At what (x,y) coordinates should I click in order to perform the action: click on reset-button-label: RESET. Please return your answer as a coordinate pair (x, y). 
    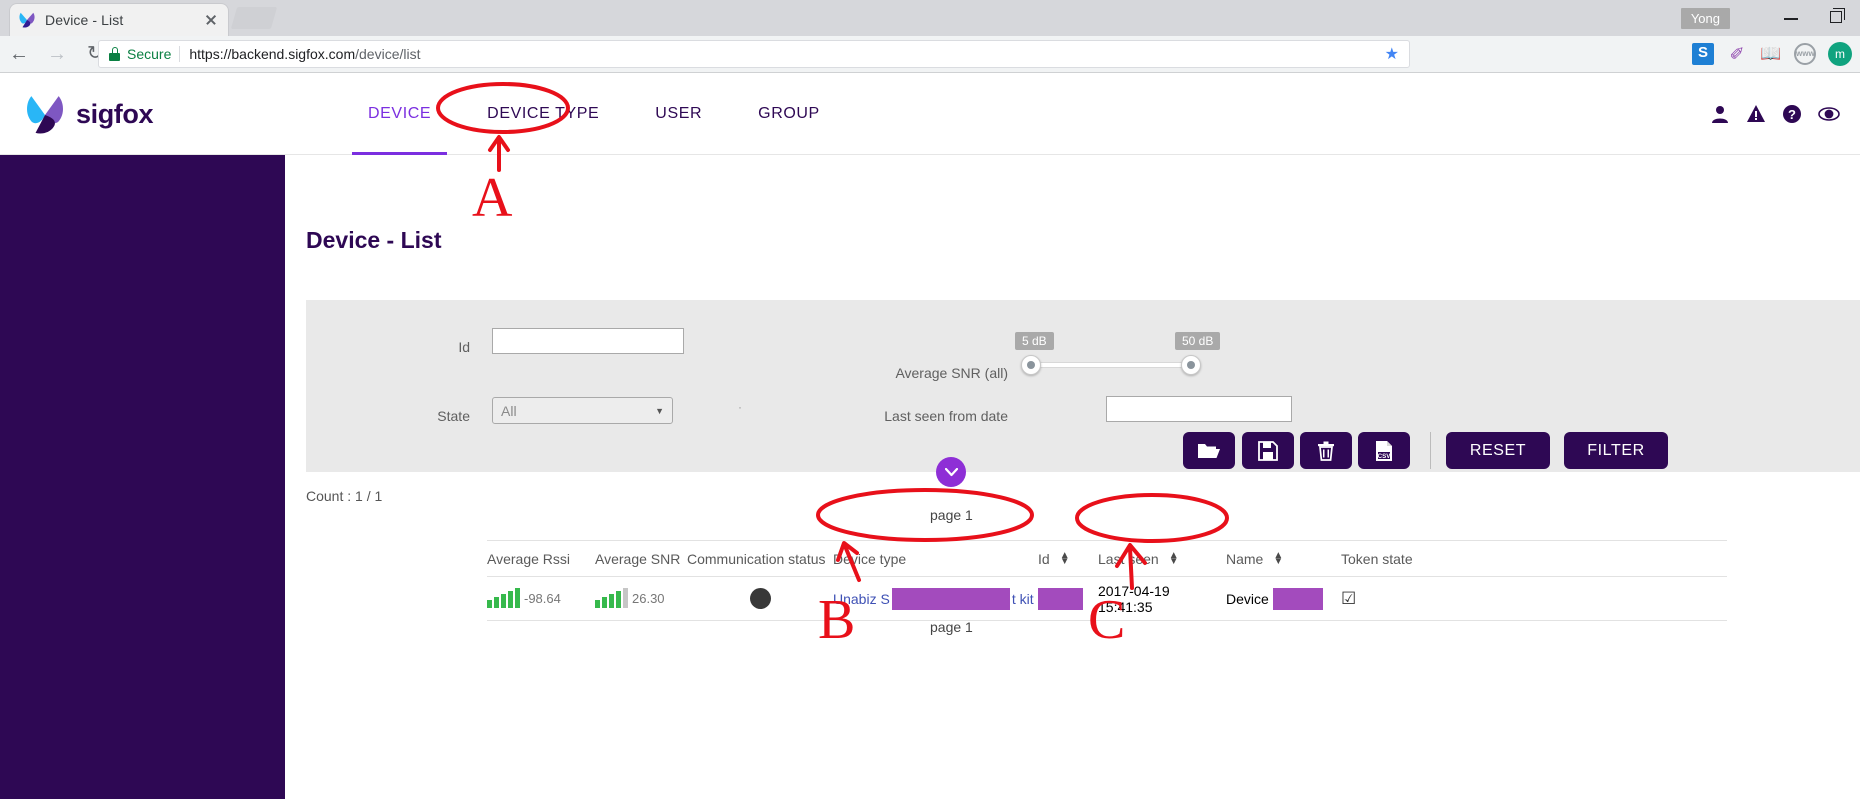
    Looking at the image, I should click on (1498, 450).